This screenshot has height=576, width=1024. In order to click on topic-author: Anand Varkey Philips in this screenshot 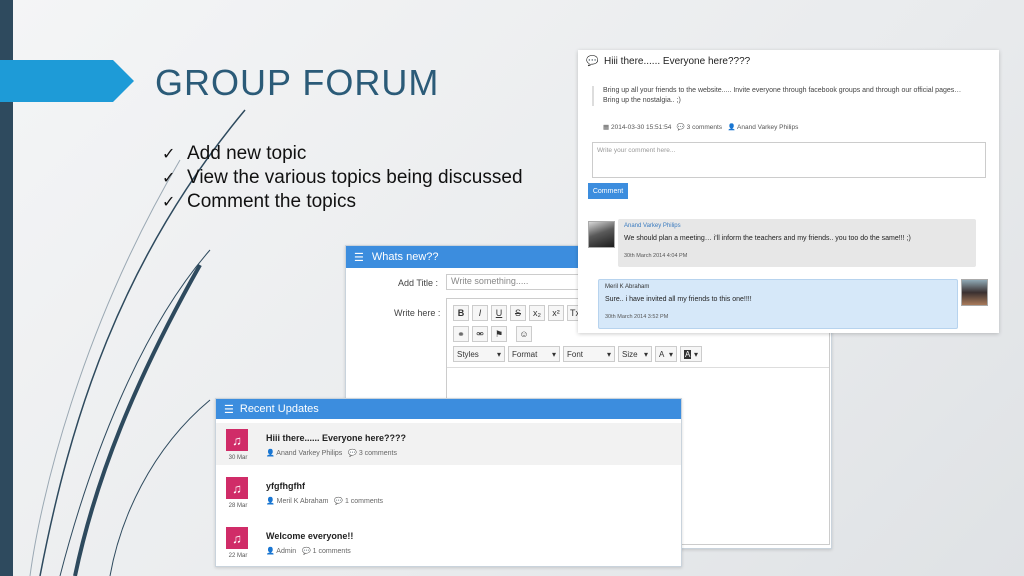, I will do `click(768, 127)`.